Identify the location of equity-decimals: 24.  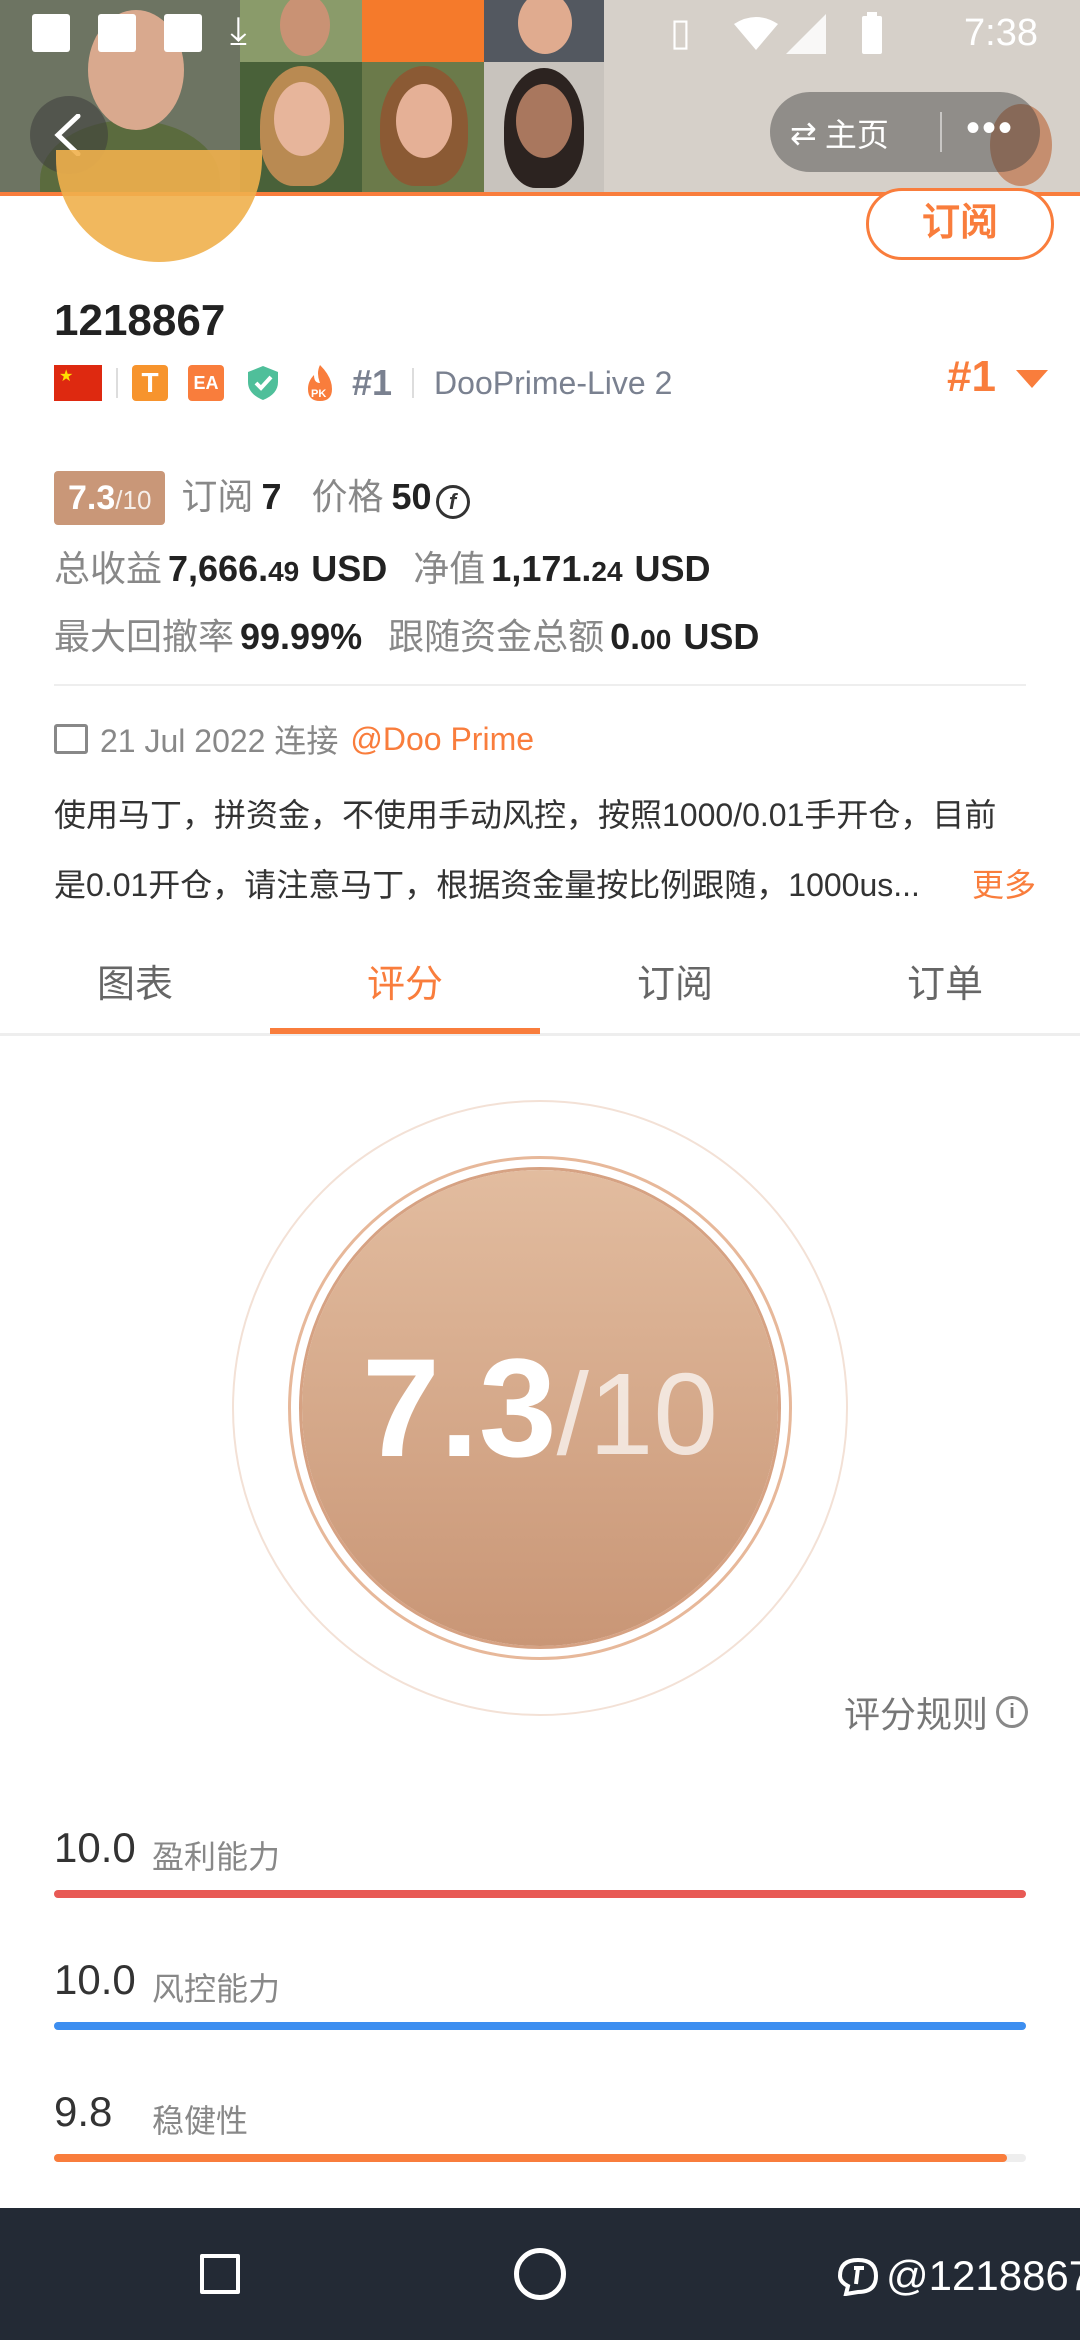
(607, 571).